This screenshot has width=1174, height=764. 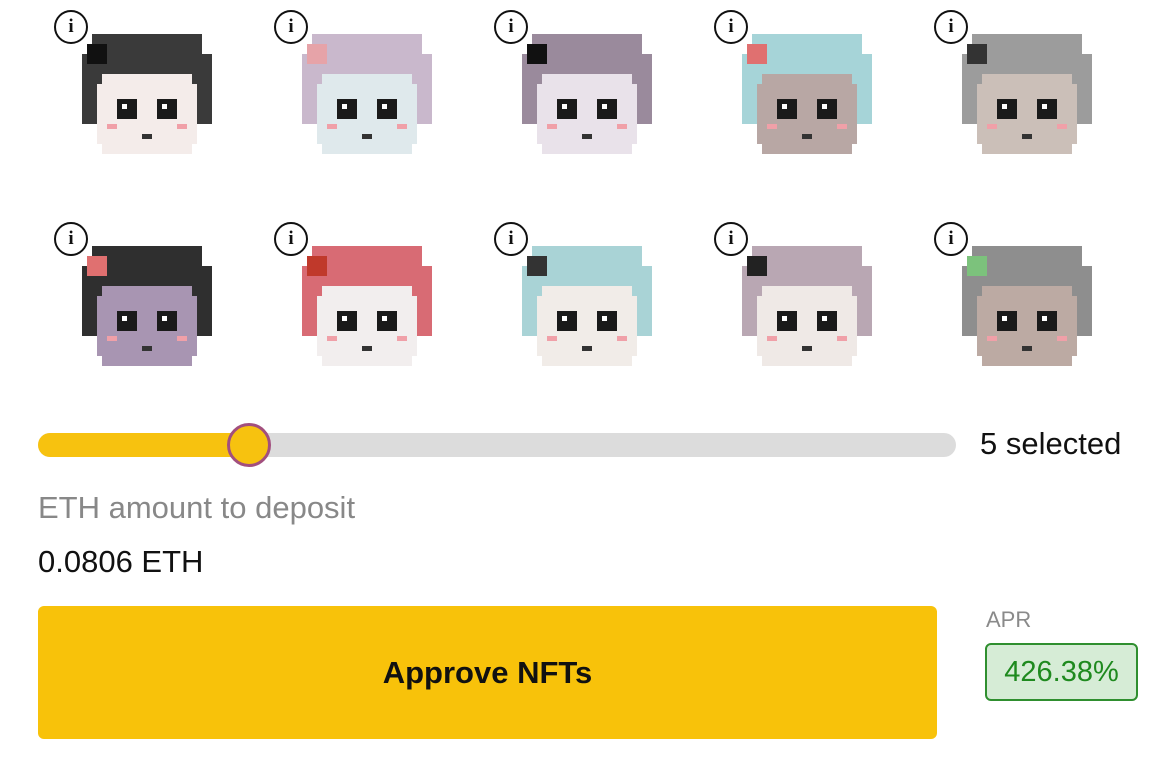 I want to click on avatar-green-leaf: i, so click(x=1034, y=317).